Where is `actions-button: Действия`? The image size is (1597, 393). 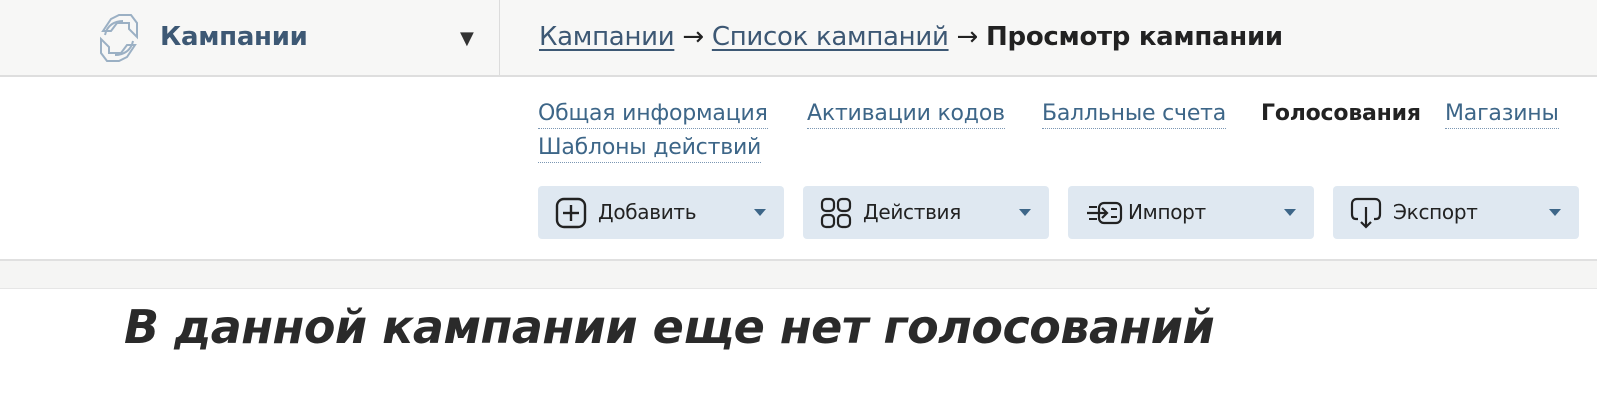 actions-button: Действия is located at coordinates (926, 212).